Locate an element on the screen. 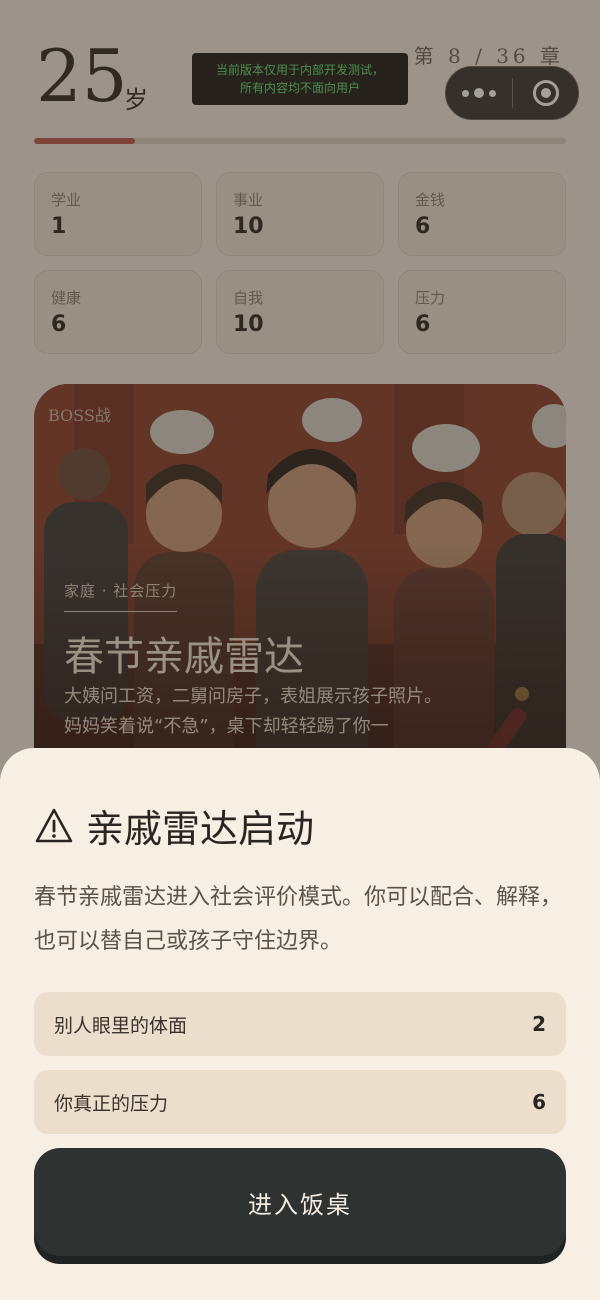  metric-label: 别人眼里的体面 is located at coordinates (121, 1025).